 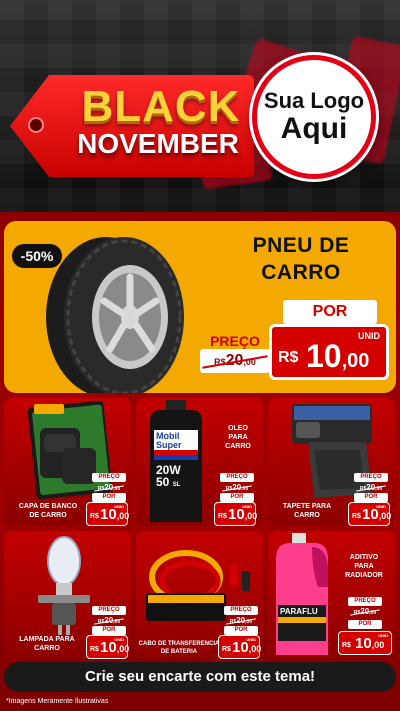 I want to click on hero-preco-label: PREÇO, so click(x=235, y=341).